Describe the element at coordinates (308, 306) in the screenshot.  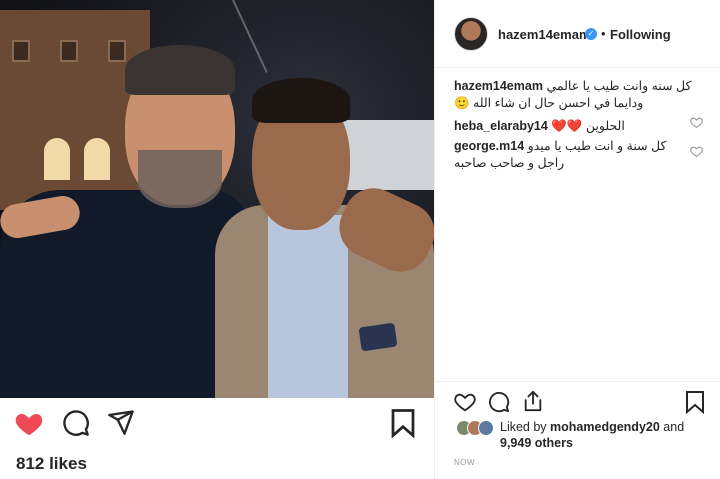
I see `person-right-shirt` at that location.